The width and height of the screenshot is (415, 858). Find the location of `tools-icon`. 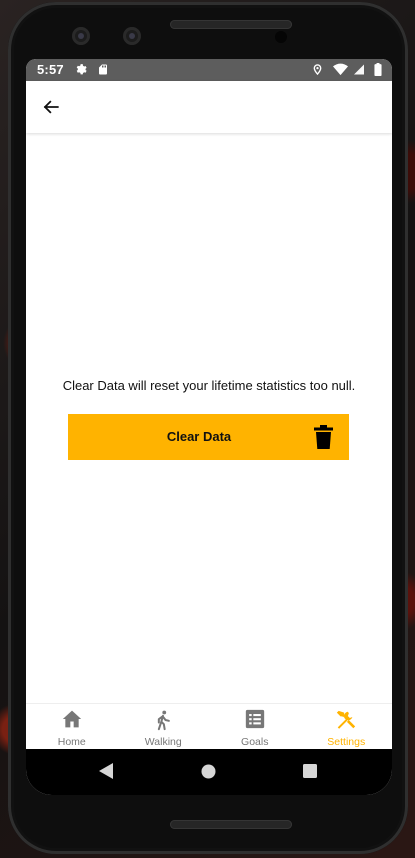

tools-icon is located at coordinates (346, 719).